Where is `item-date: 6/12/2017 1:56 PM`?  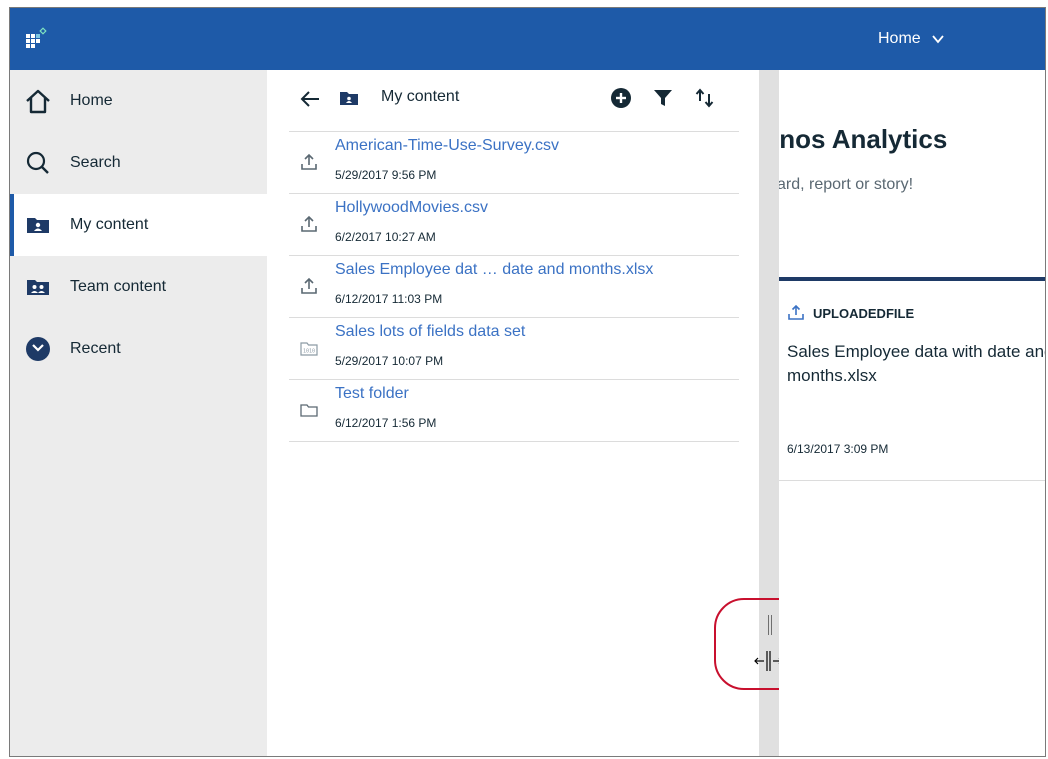
item-date: 6/12/2017 1:56 PM is located at coordinates (386, 423).